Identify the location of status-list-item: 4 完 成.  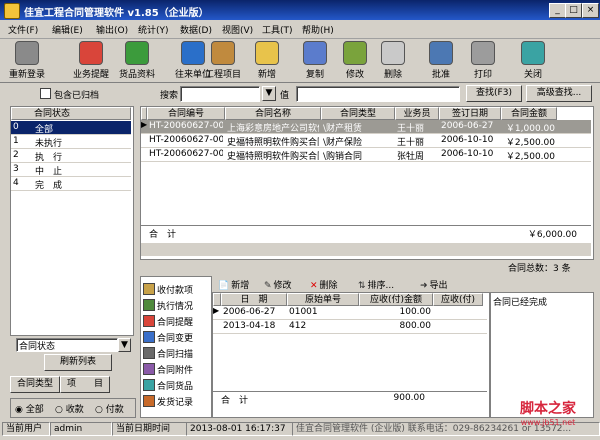
(71, 184).